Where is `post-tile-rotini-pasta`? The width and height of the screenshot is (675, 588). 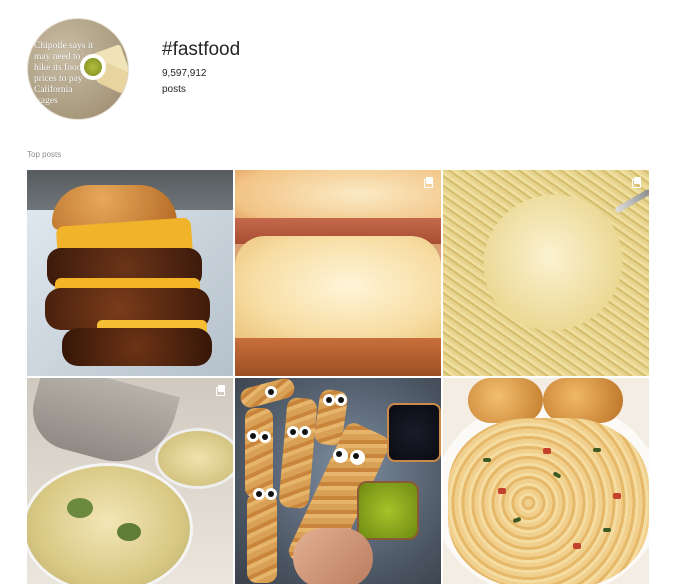
post-tile-rotini-pasta is located at coordinates (546, 481).